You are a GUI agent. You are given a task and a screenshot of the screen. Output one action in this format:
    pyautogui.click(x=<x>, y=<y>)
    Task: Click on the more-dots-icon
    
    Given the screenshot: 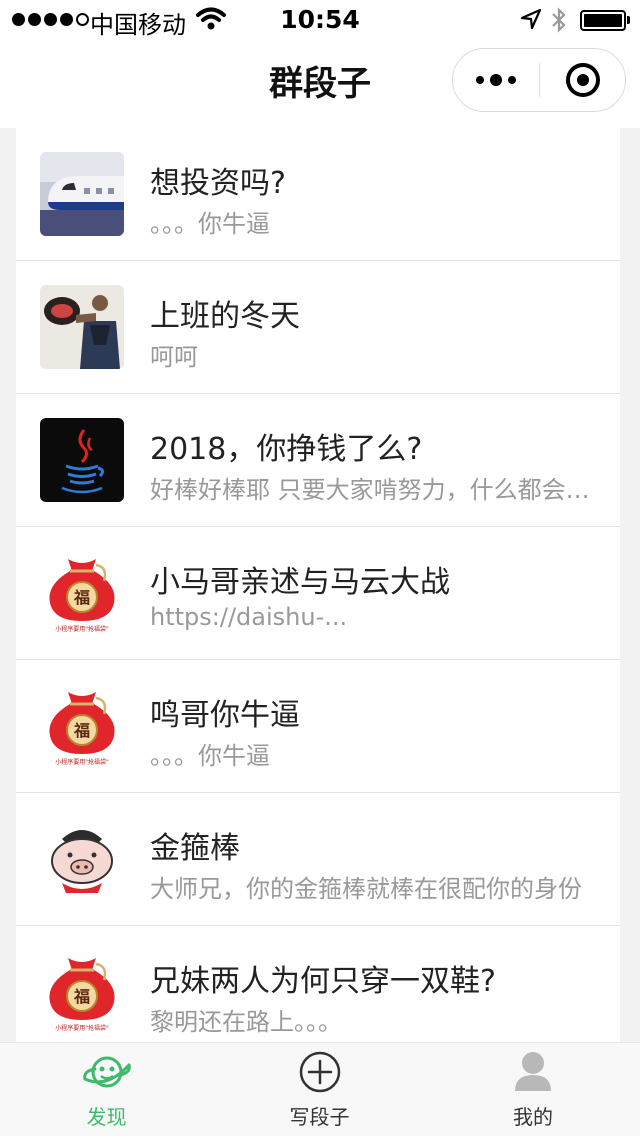 What is the action you would take?
    pyautogui.click(x=496, y=80)
    